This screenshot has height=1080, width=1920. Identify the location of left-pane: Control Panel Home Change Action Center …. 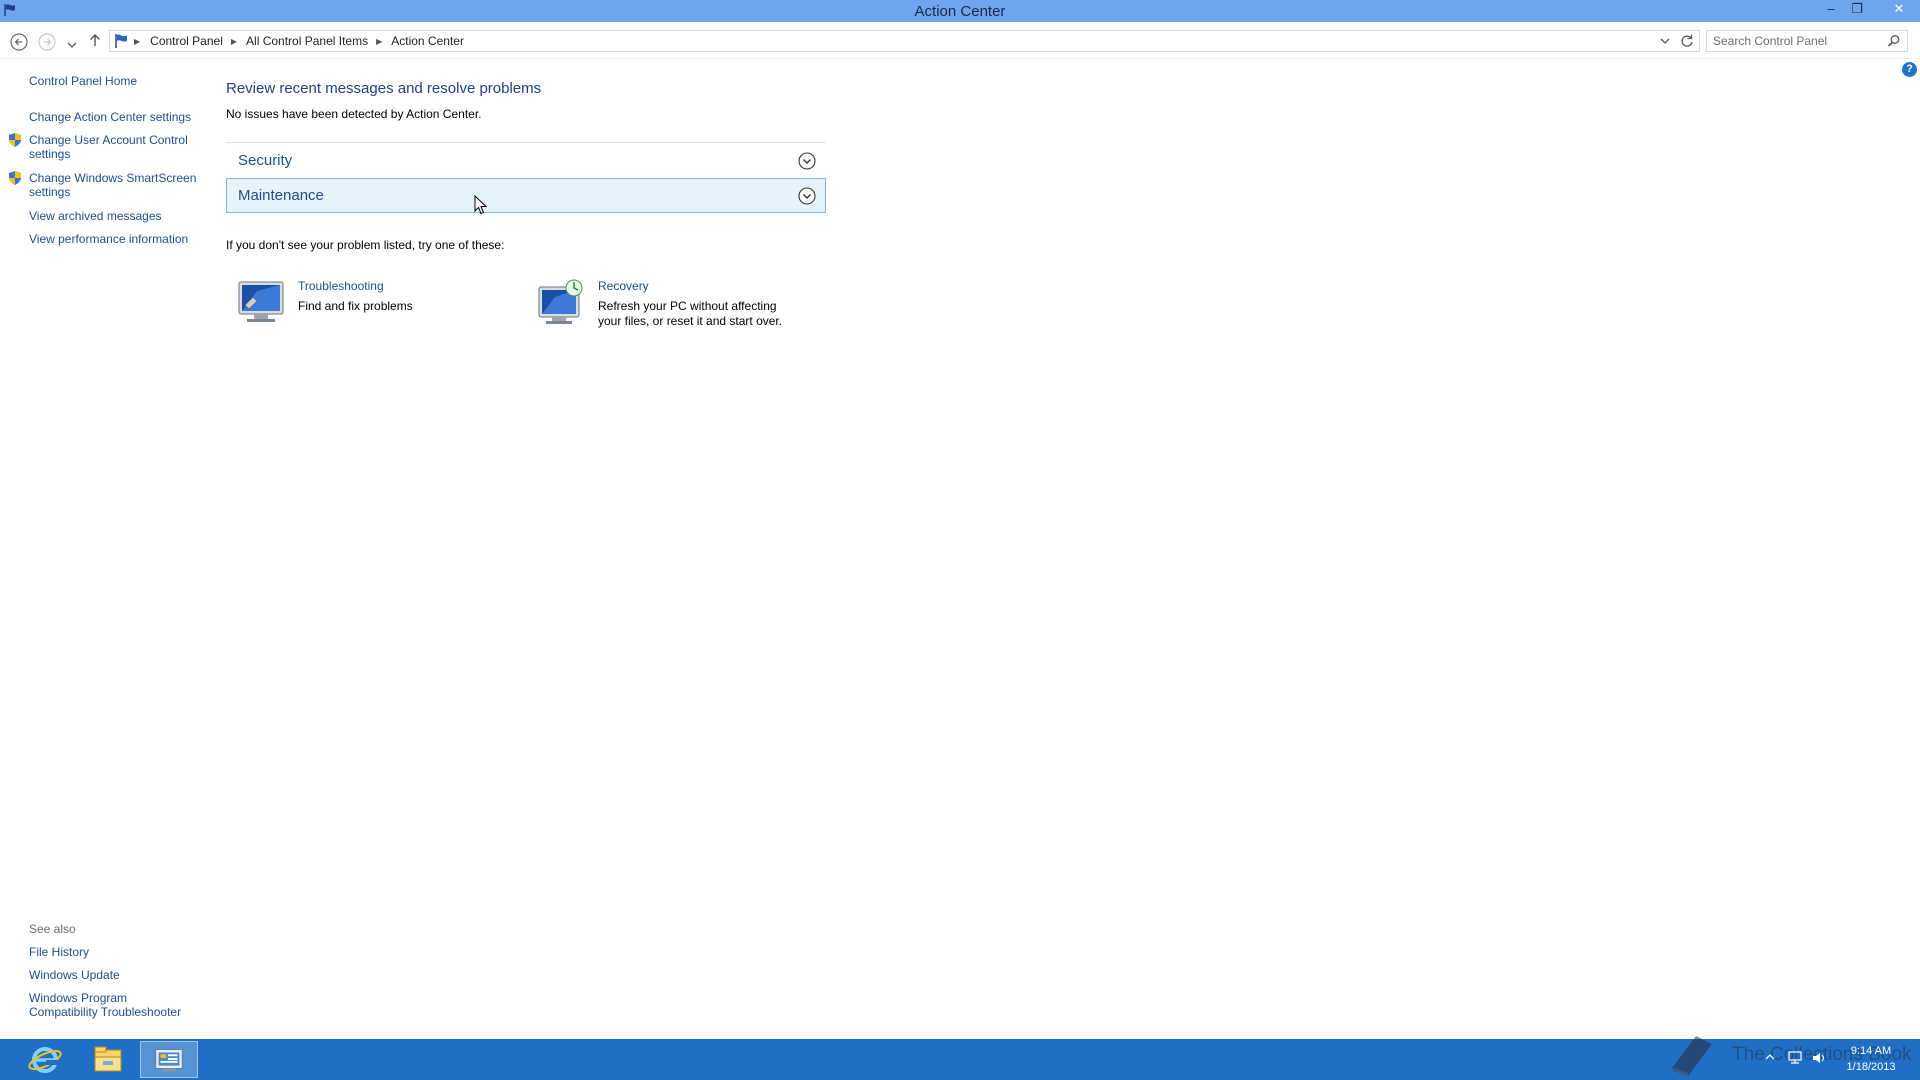
(107, 549).